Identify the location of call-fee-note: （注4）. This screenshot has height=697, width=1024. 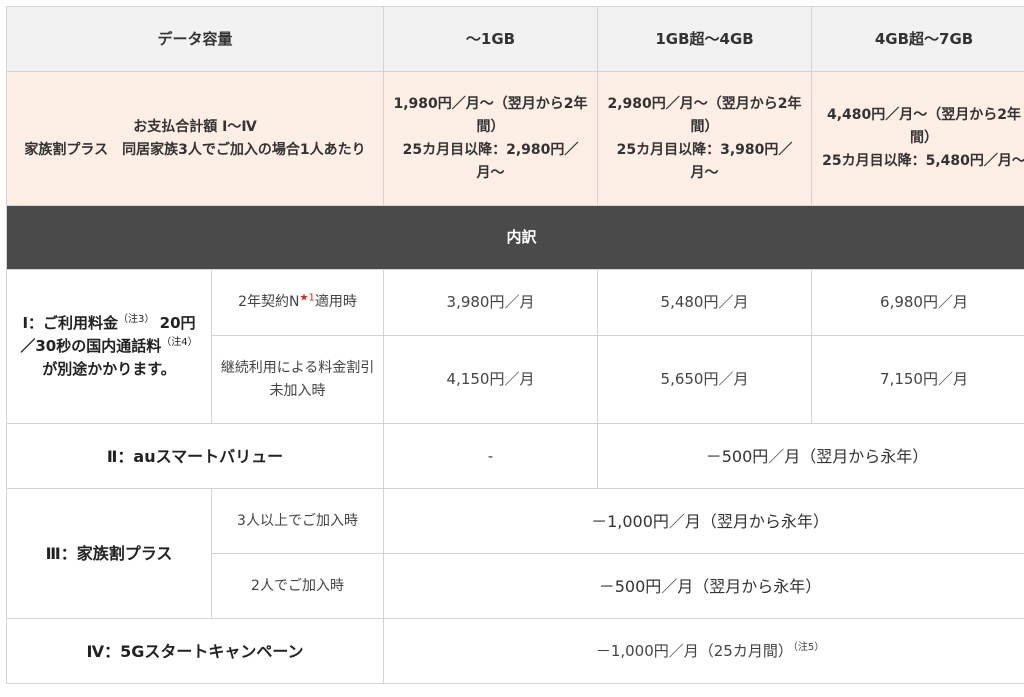
(179, 342).